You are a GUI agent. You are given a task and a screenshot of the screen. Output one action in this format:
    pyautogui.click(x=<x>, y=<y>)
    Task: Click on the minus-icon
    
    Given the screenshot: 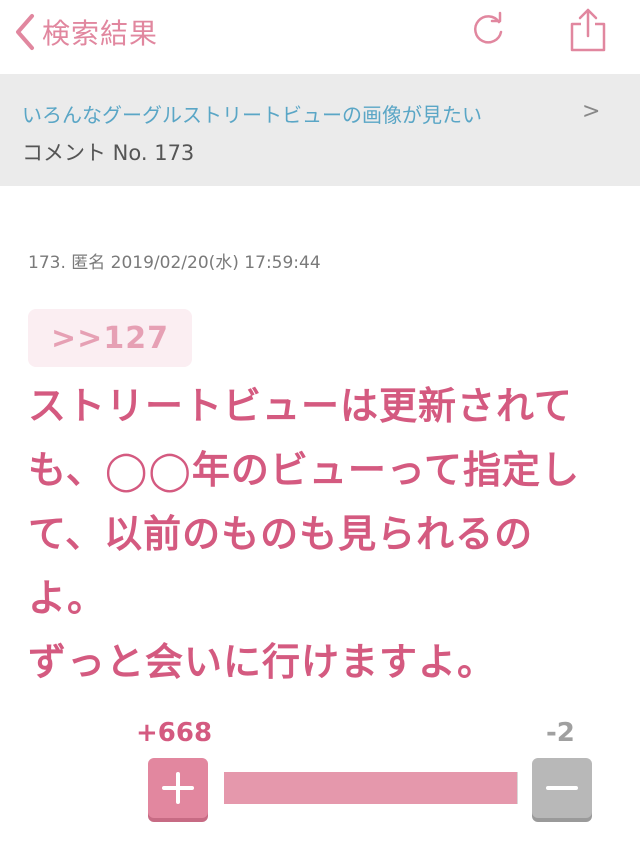 What is the action you would take?
    pyautogui.click(x=562, y=788)
    